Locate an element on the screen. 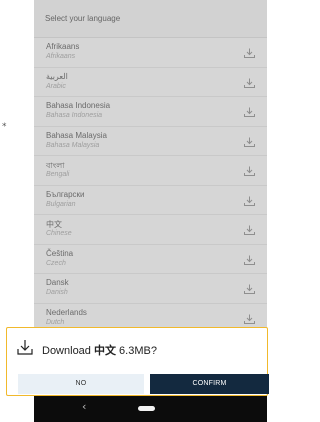  language-native-name: Afrikaans is located at coordinates (61, 56).